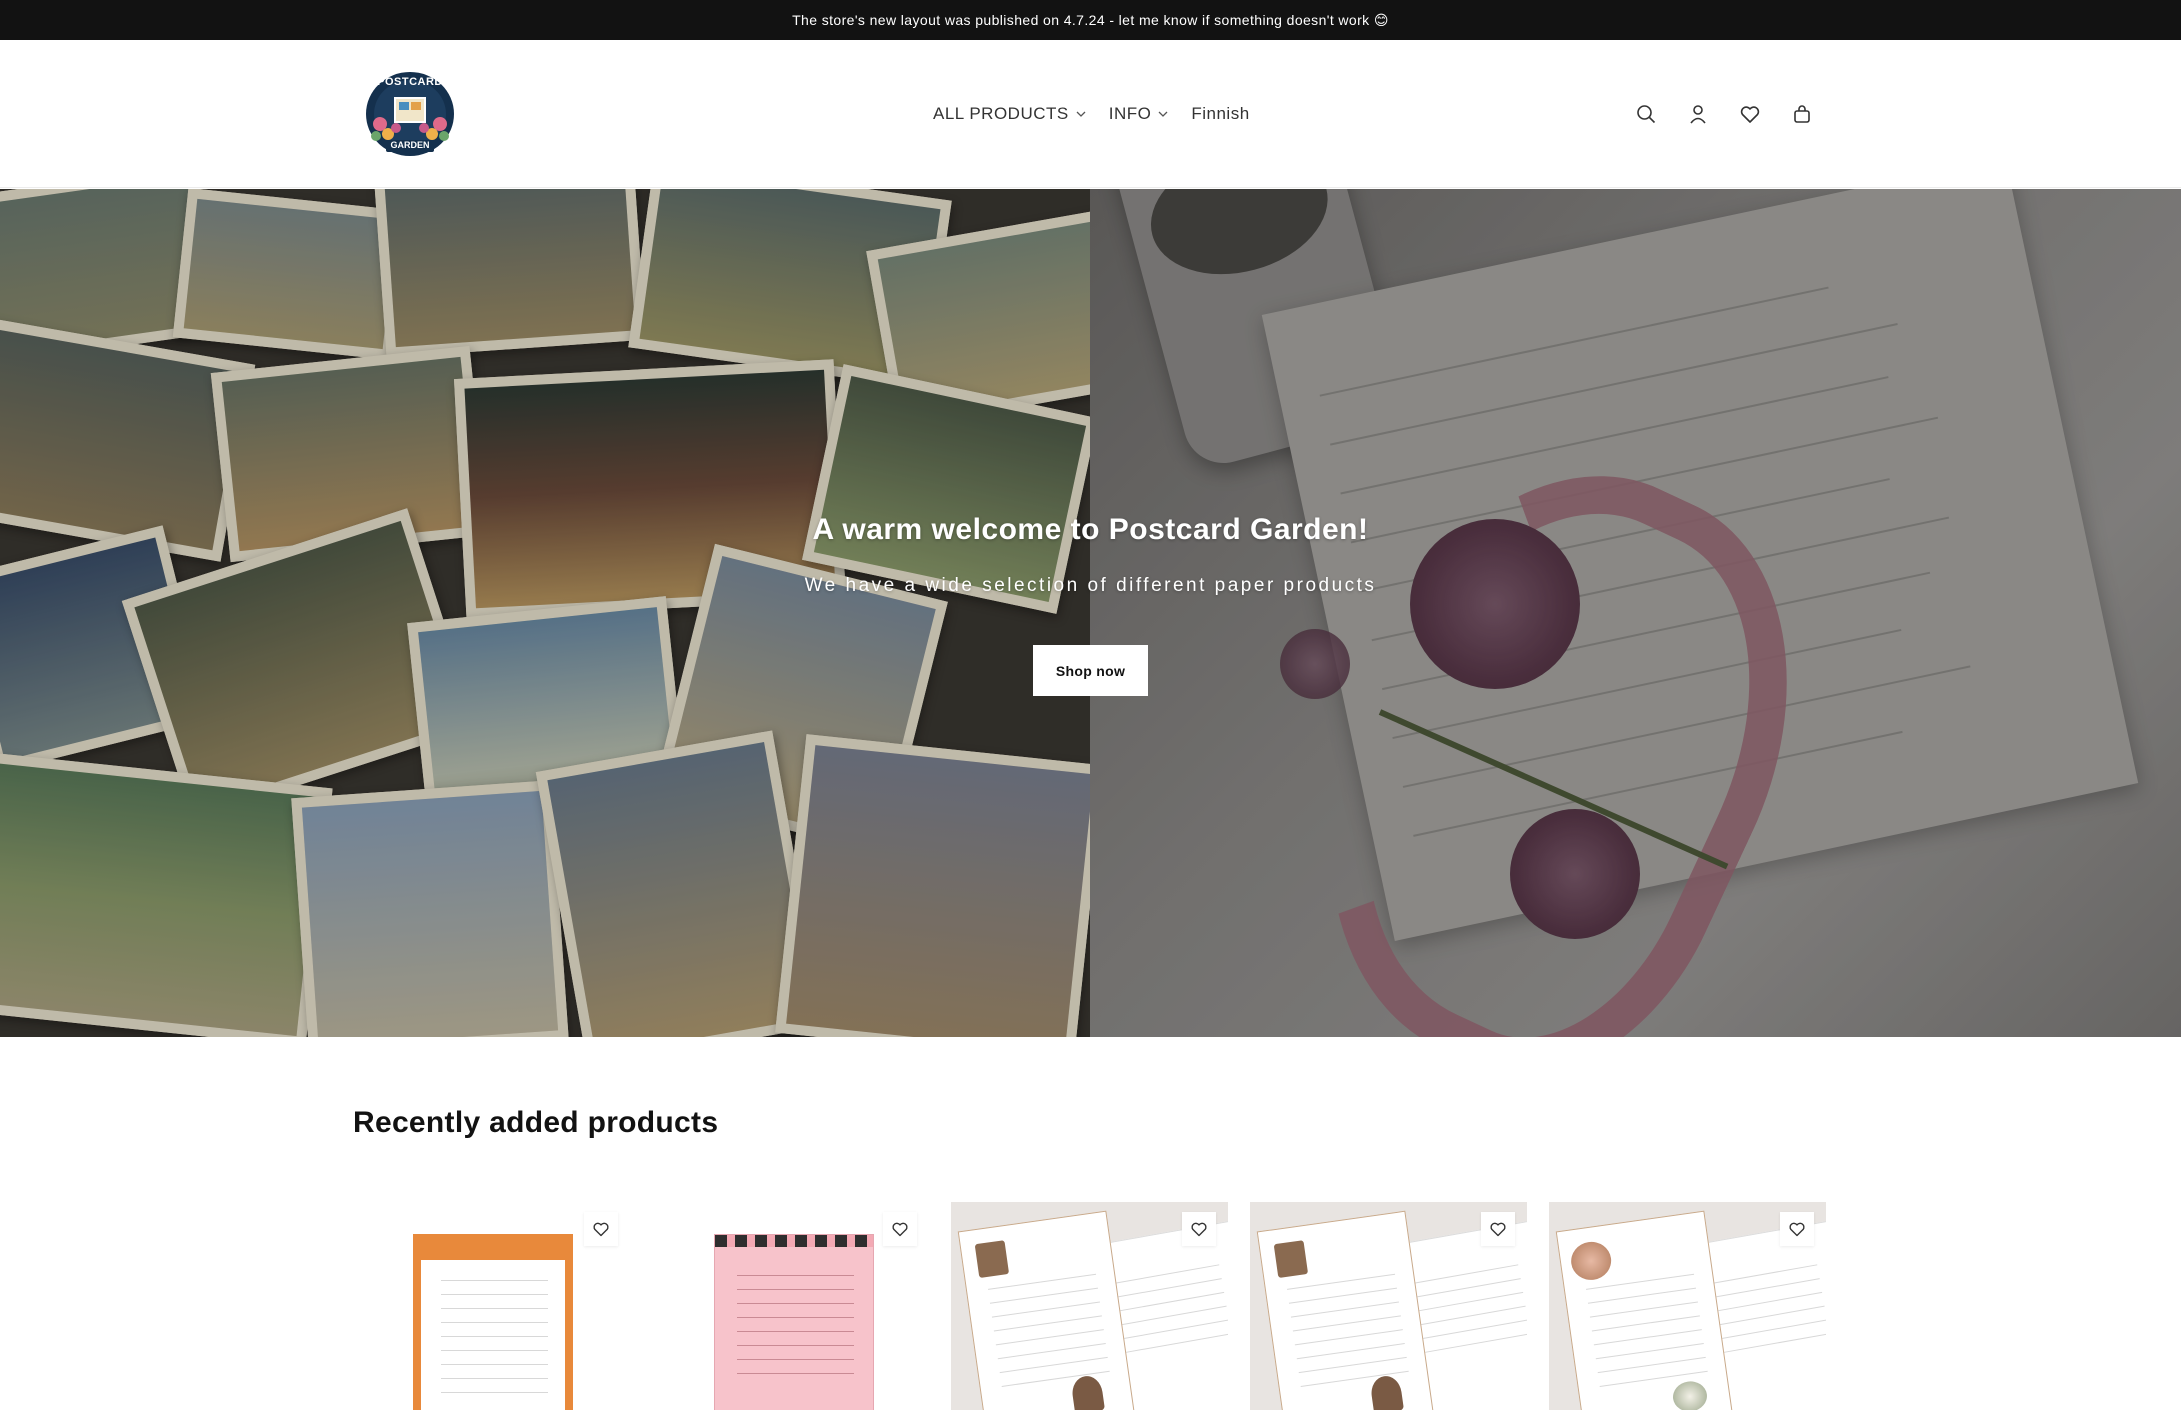 The image size is (2181, 1410). I want to click on hero-title: A warm welcome to Postcard Garden!, so click(1090, 529).